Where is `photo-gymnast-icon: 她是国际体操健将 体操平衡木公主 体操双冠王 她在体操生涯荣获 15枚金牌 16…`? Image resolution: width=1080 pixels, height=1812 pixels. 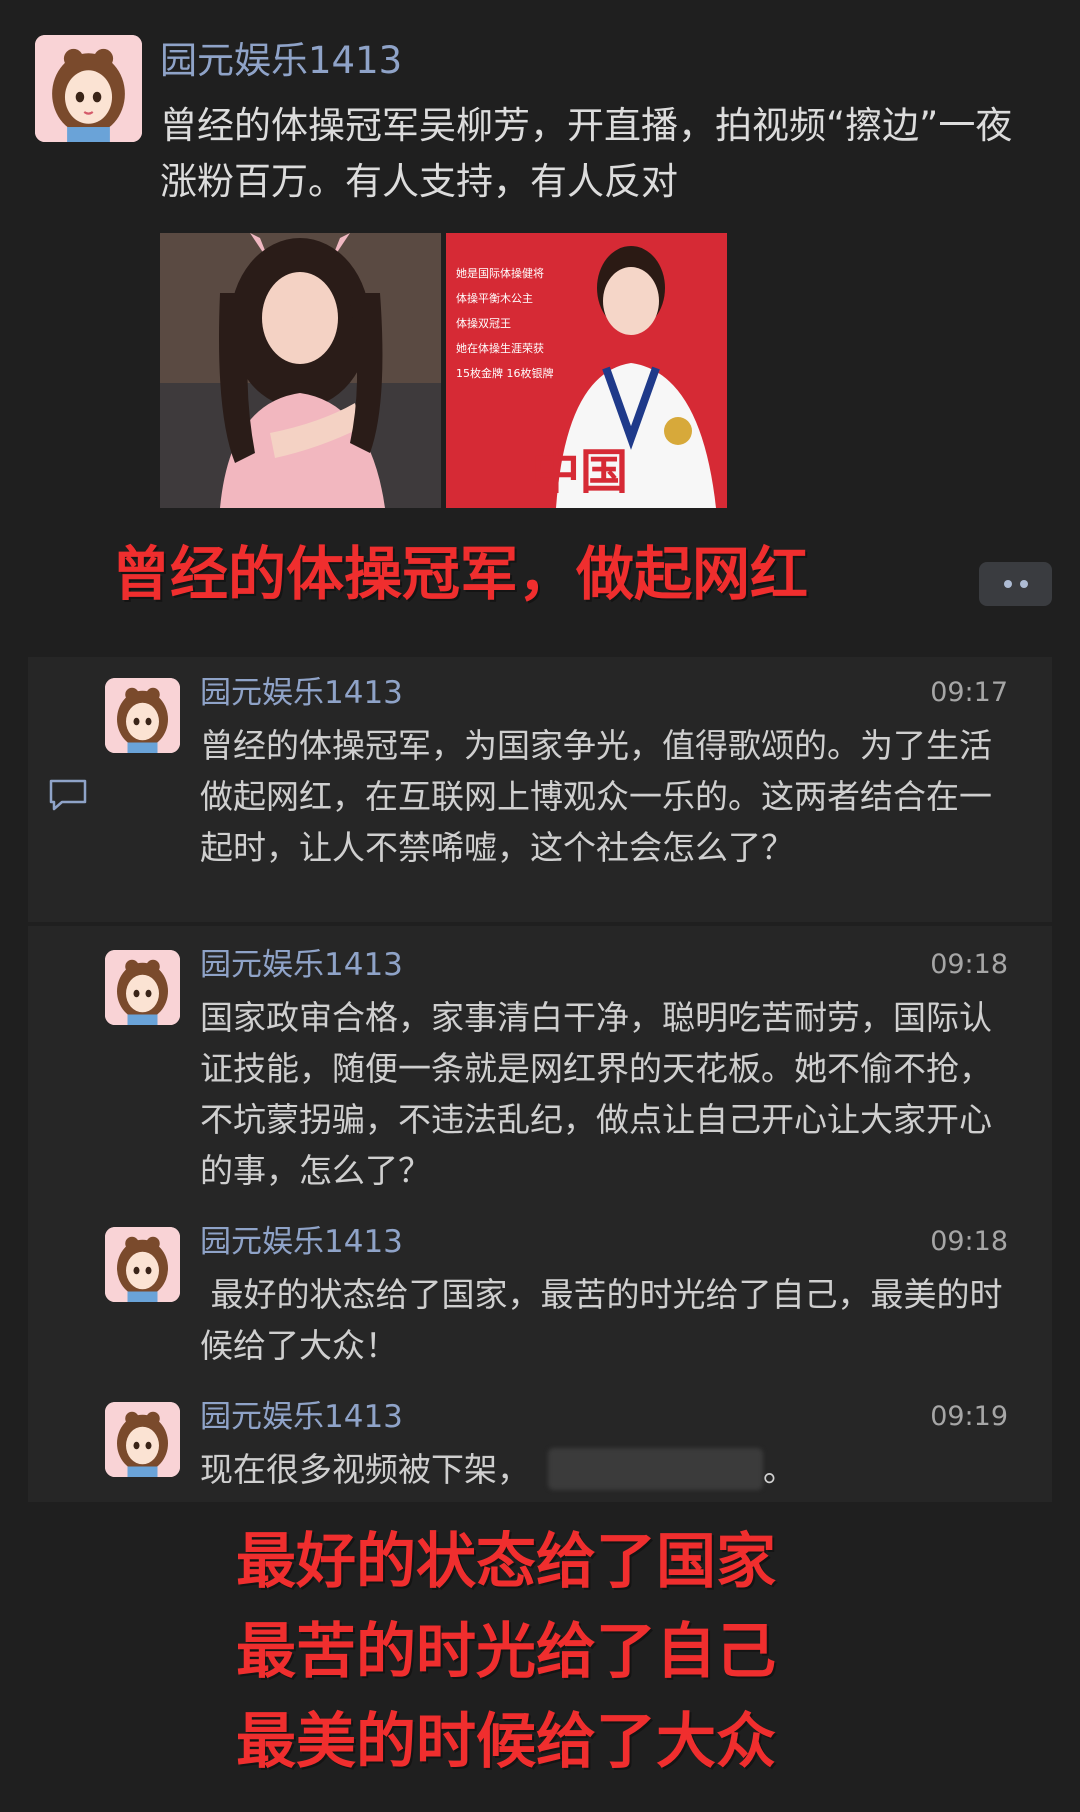
photo-gymnast-icon: 她是国际体操健将 体操平衡木公主 体操双冠王 她在体操生涯荣获 15枚金牌 16… is located at coordinates (586, 370).